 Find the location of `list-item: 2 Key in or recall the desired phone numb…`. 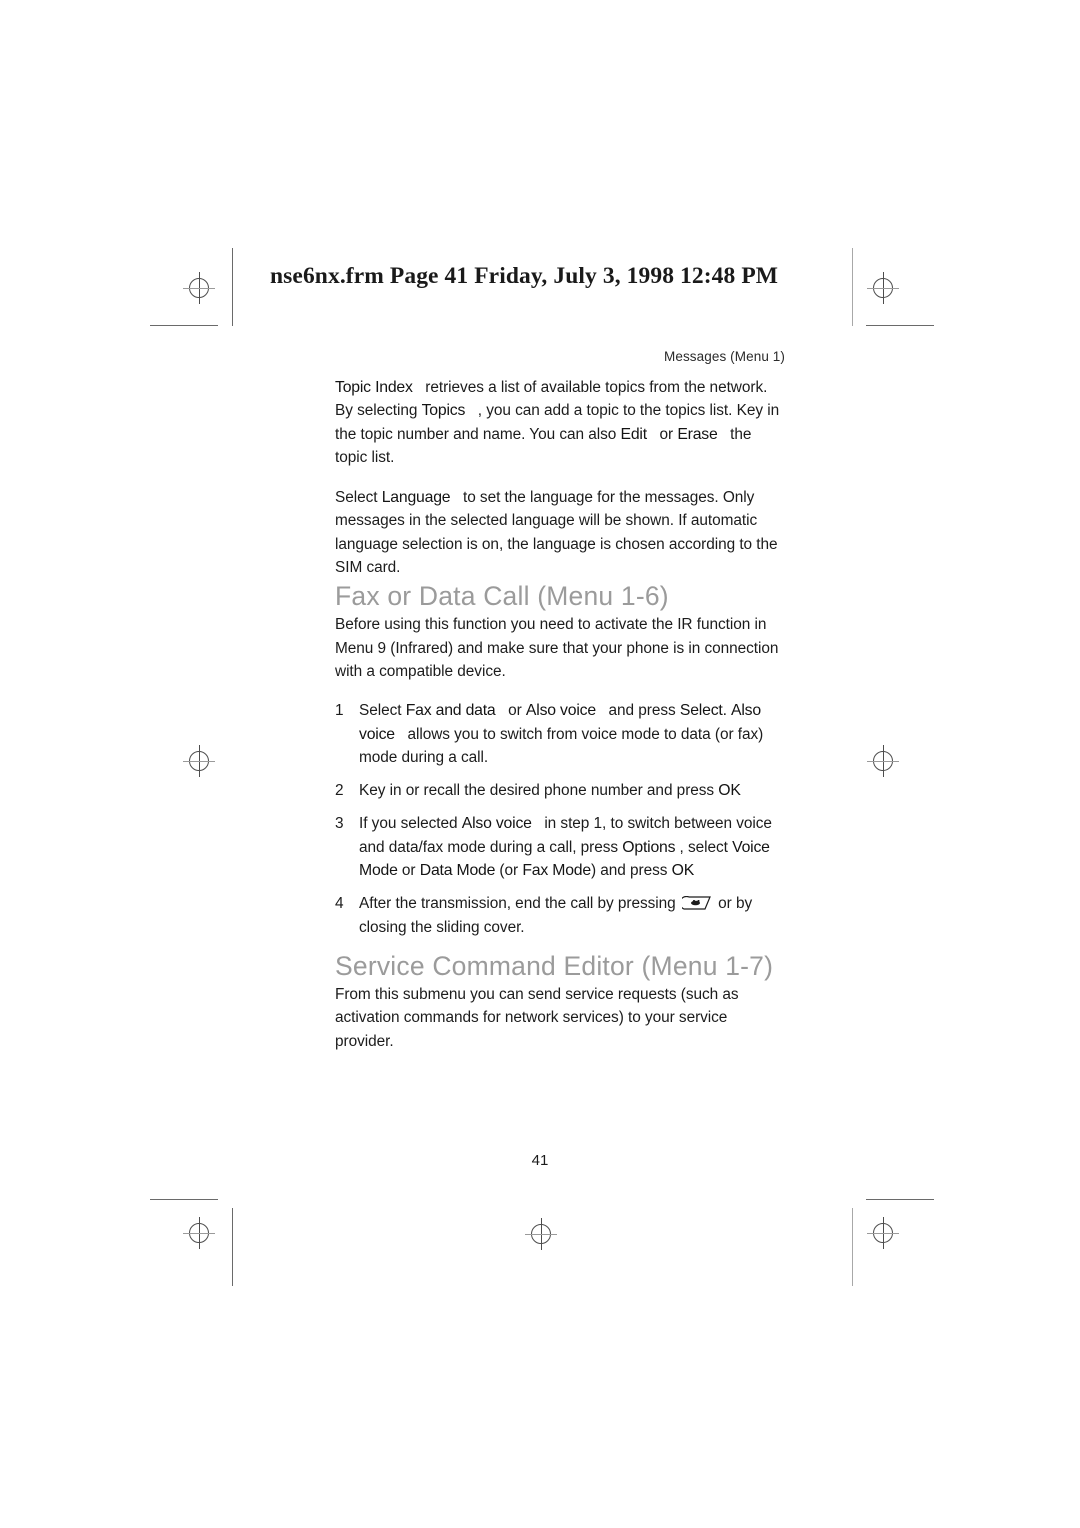

list-item: 2 Key in or recall the desired phone numb… is located at coordinates (561, 790).